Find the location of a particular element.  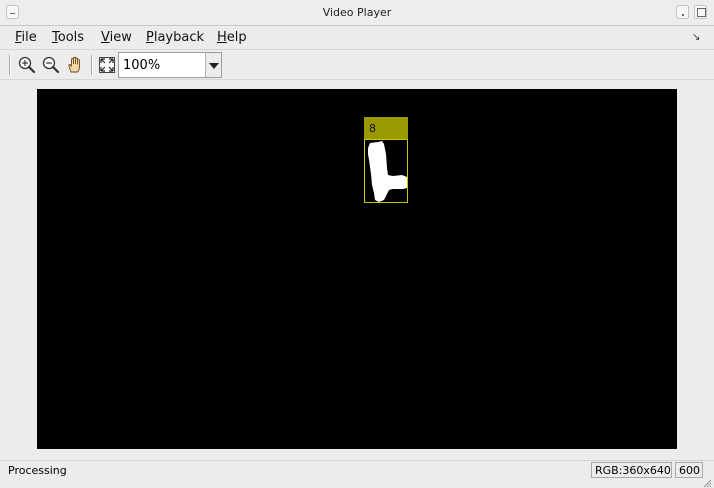

status-bar: Processing RGB:360x640 600 is located at coordinates (357, 474).